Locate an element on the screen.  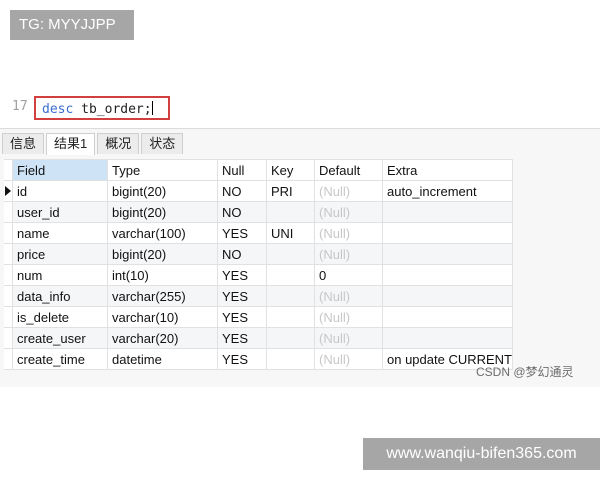
result-tabs: 信息 结果1 概况 状态 is located at coordinates (93, 144).